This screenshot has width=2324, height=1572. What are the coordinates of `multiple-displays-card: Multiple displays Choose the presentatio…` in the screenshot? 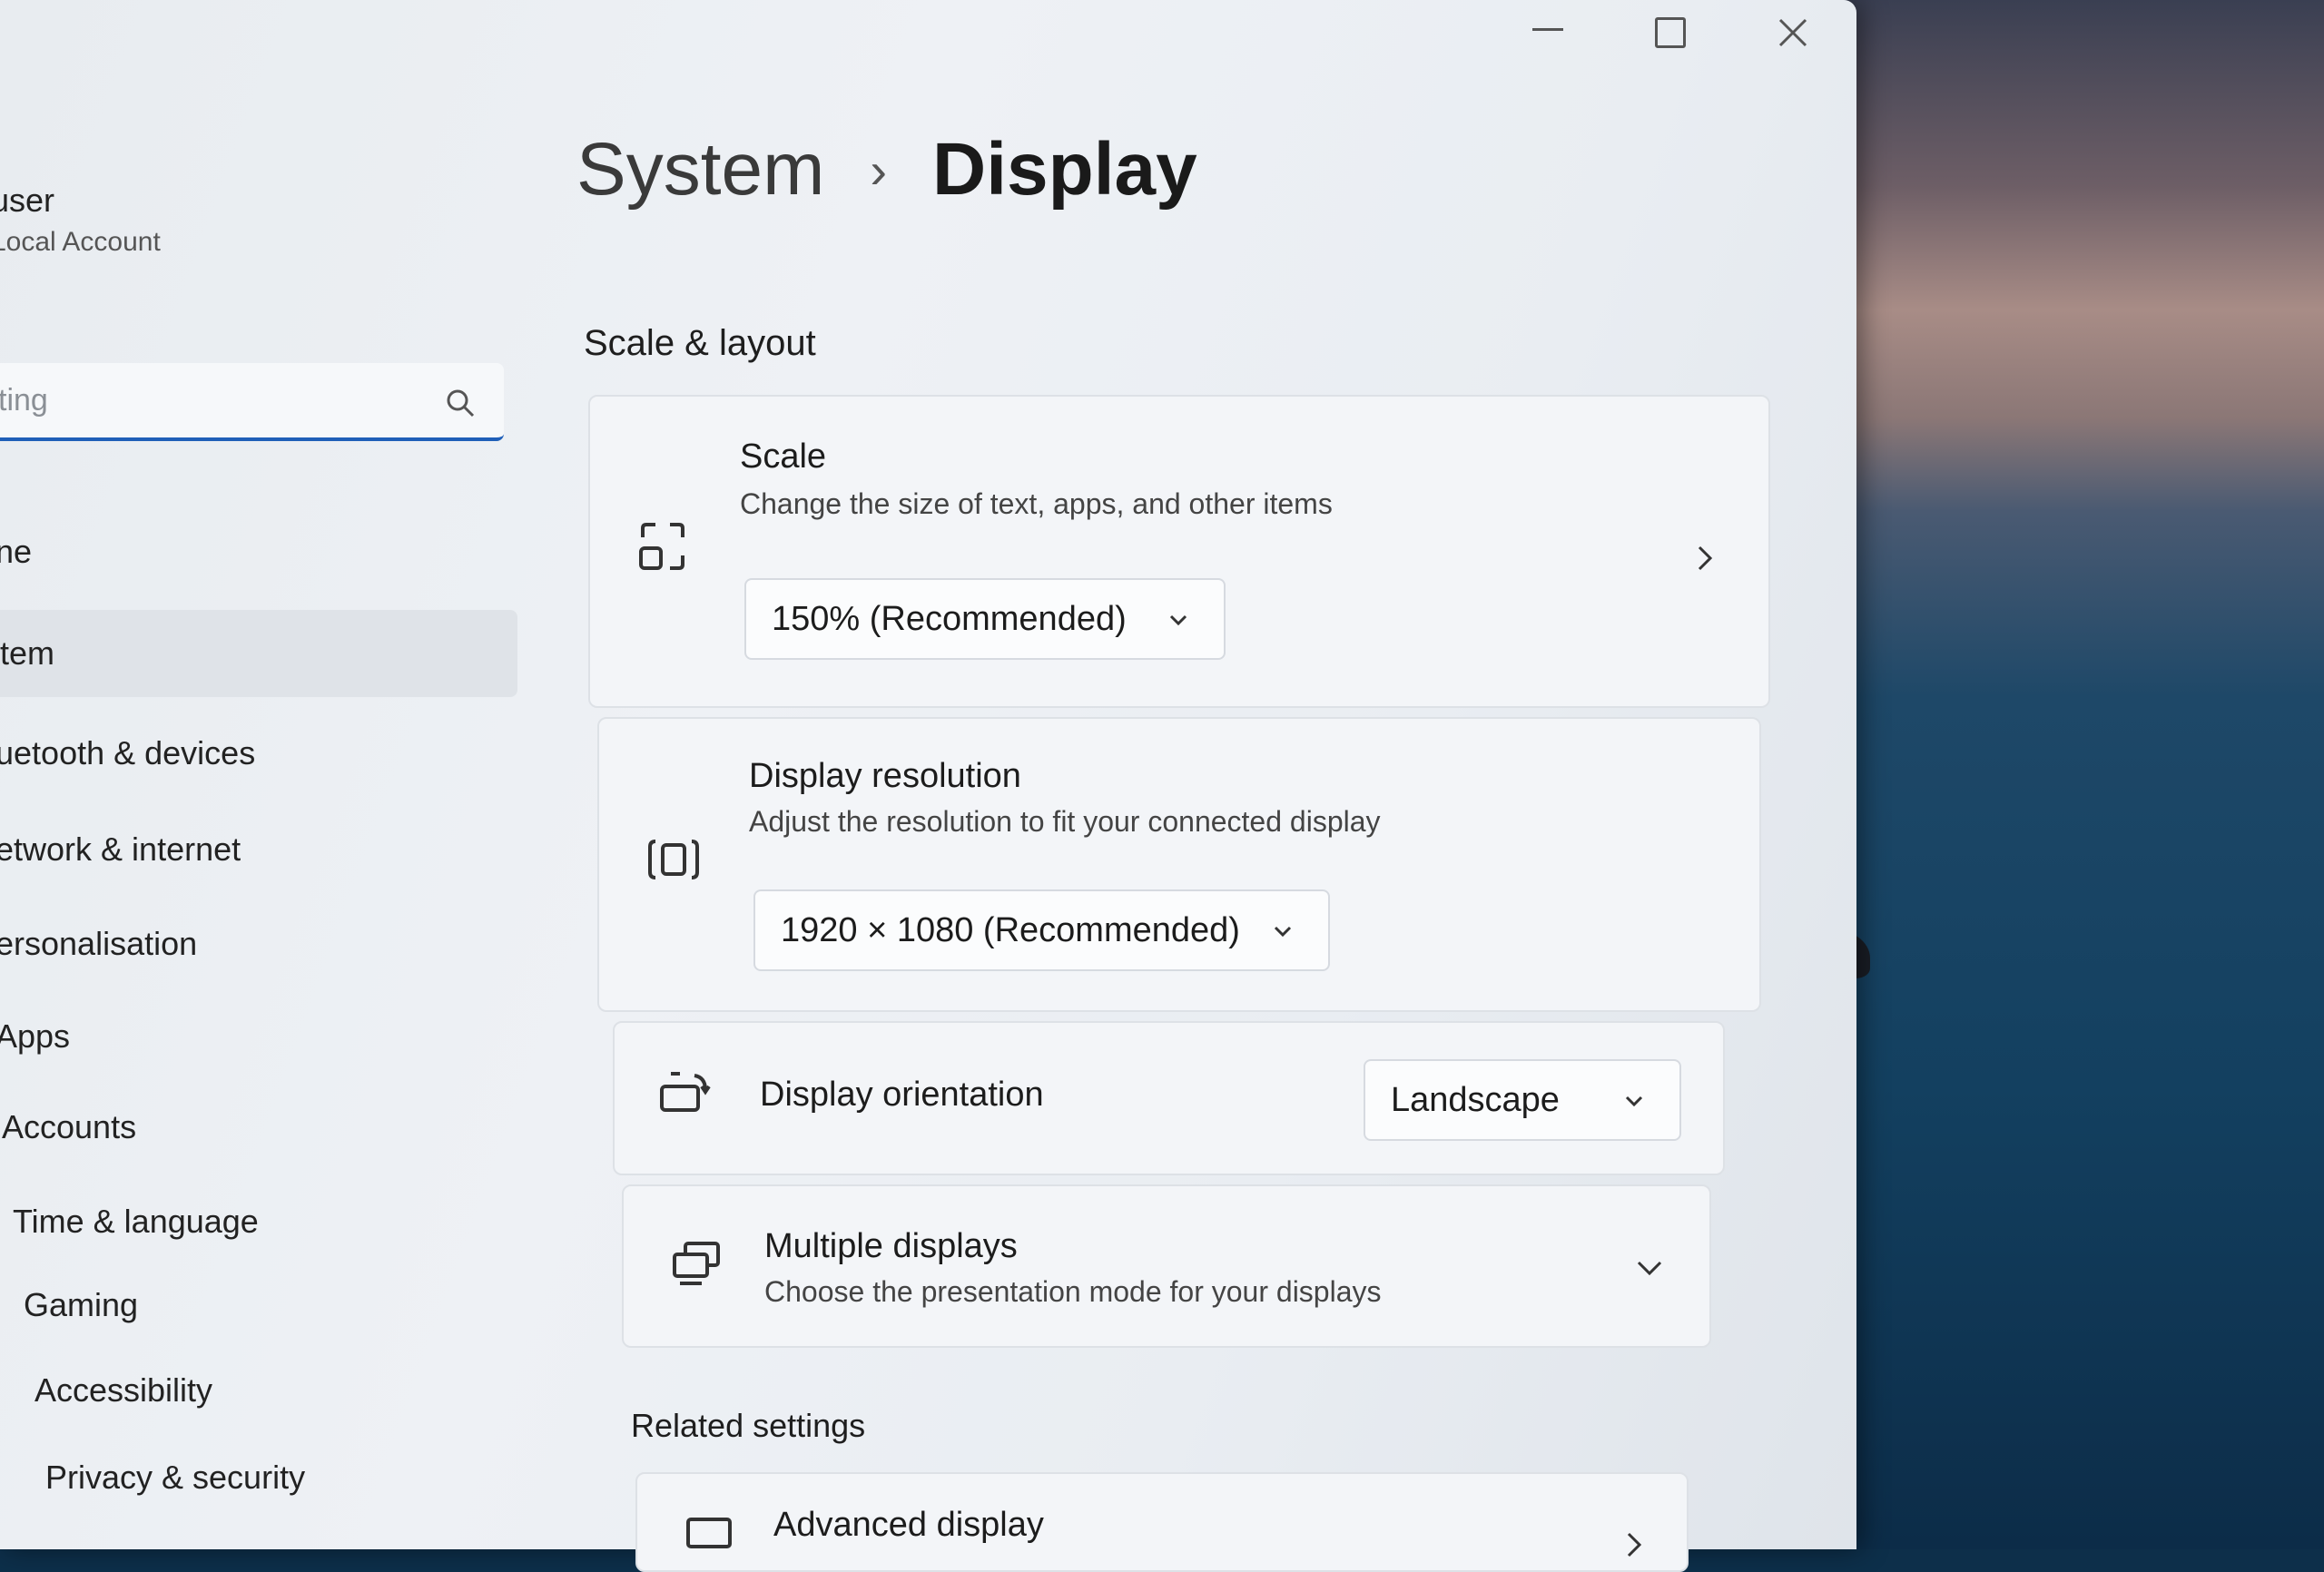 It's located at (1166, 1266).